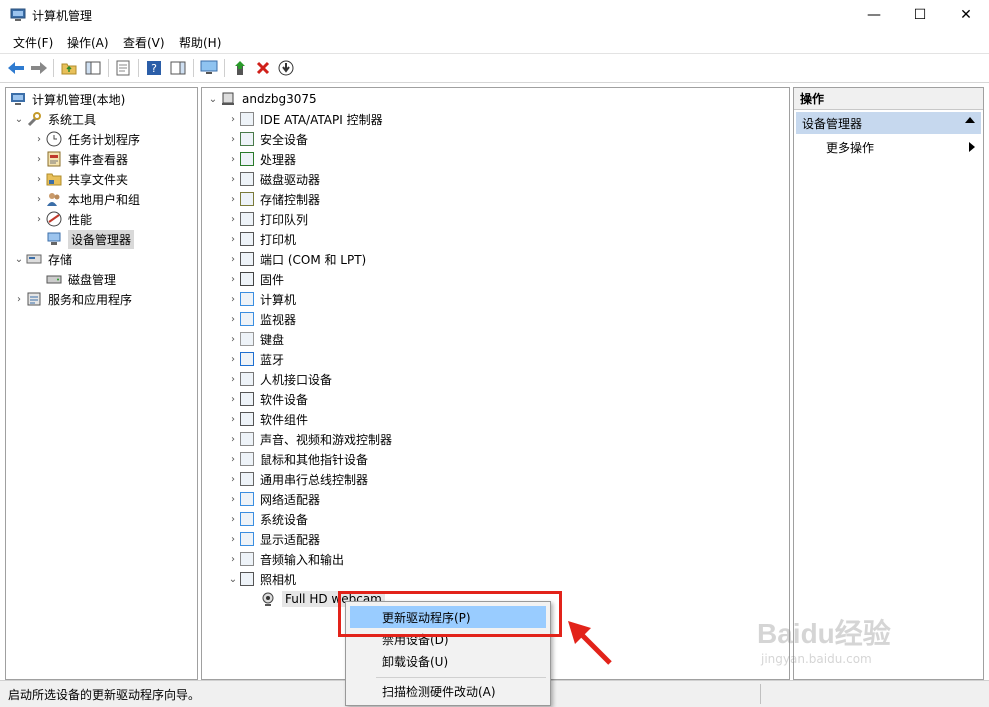  I want to click on device-category: › 通用串行总线控制器, so click(297, 479).